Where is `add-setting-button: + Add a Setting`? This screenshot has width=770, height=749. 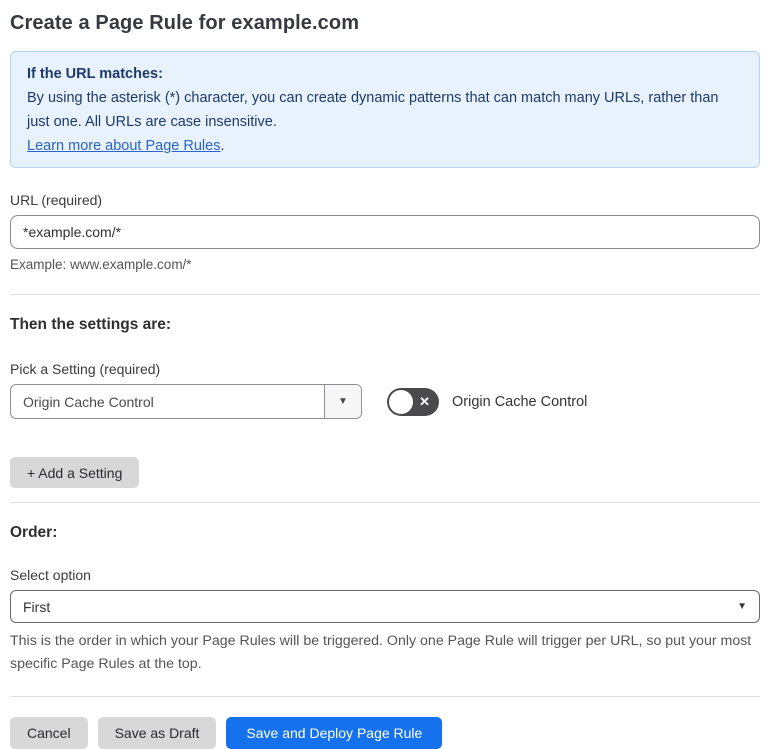
add-setting-button: + Add a Setting is located at coordinates (75, 472).